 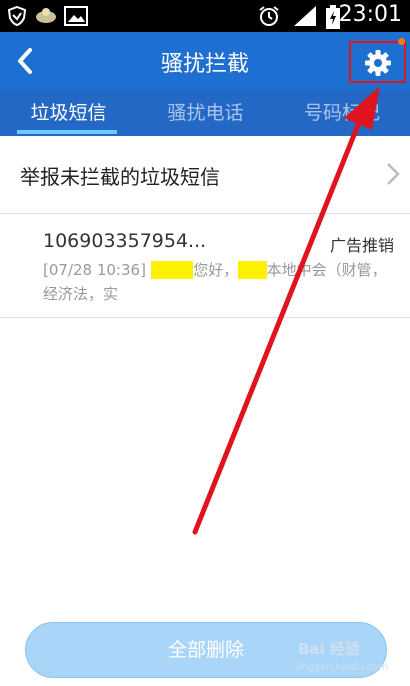 I want to click on alarm-icon, so click(x=269, y=18).